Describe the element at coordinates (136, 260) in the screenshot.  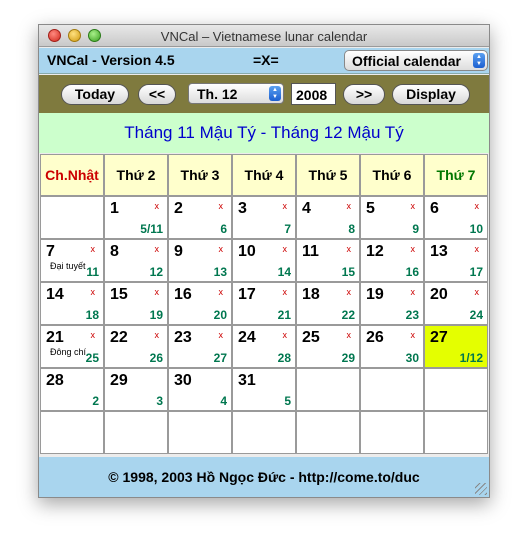
I see `day-cell: 8 x 12` at that location.